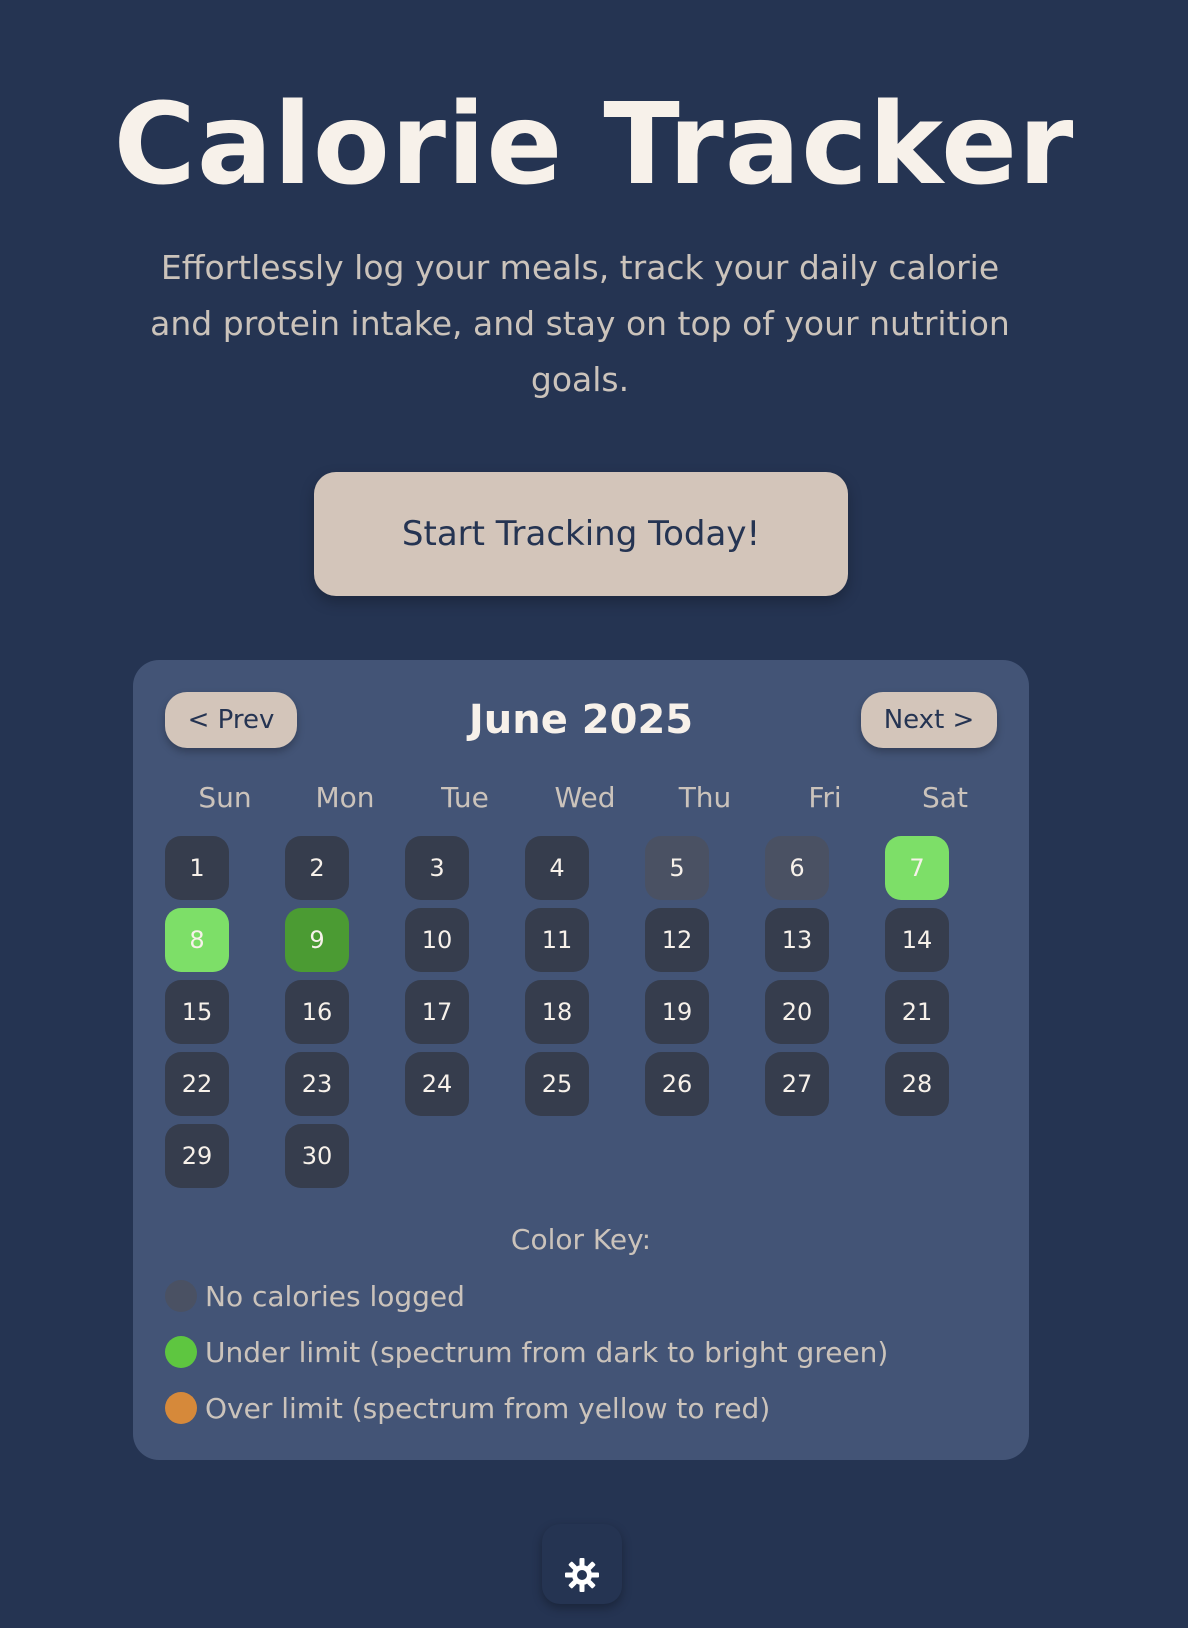 The height and width of the screenshot is (1628, 1188). What do you see at coordinates (797, 868) in the screenshot?
I see `calendar-day: 6` at bounding box center [797, 868].